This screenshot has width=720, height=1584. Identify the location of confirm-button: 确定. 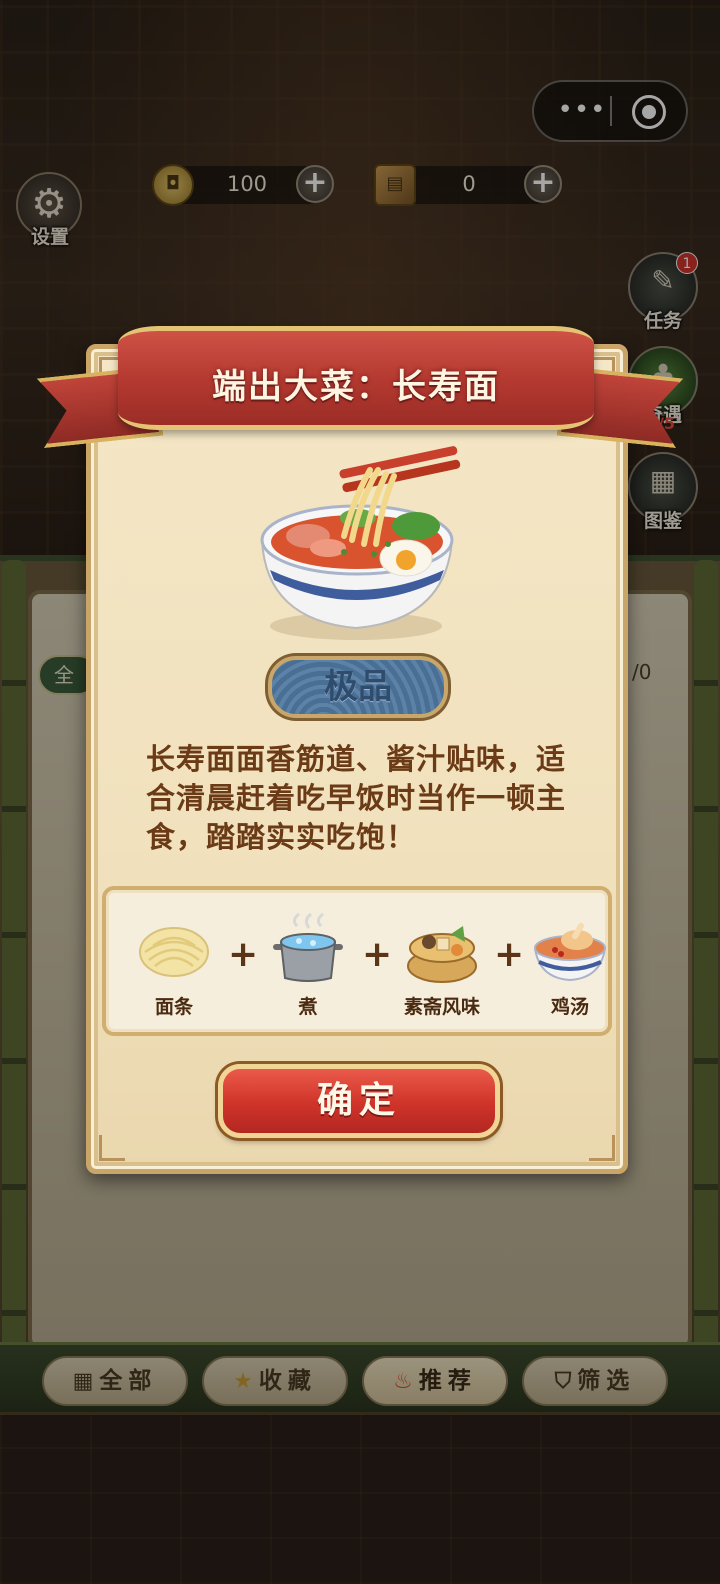
(359, 1101).